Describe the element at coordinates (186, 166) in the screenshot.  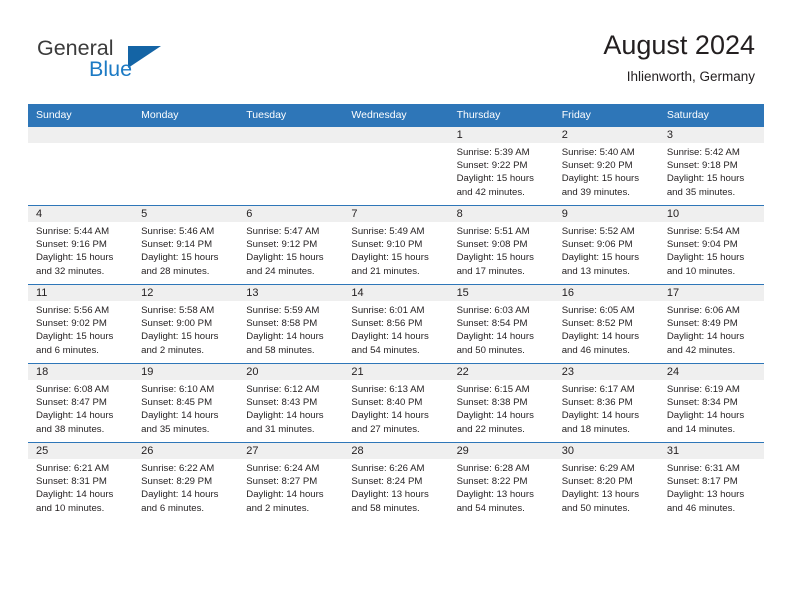
I see `day-cell-empty` at that location.